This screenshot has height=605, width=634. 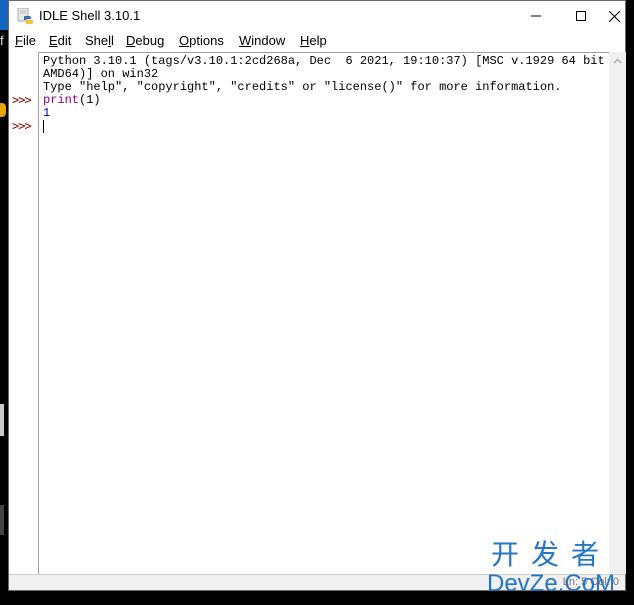 I want to click on menu-edit-mnemonic: E, so click(x=53, y=40).